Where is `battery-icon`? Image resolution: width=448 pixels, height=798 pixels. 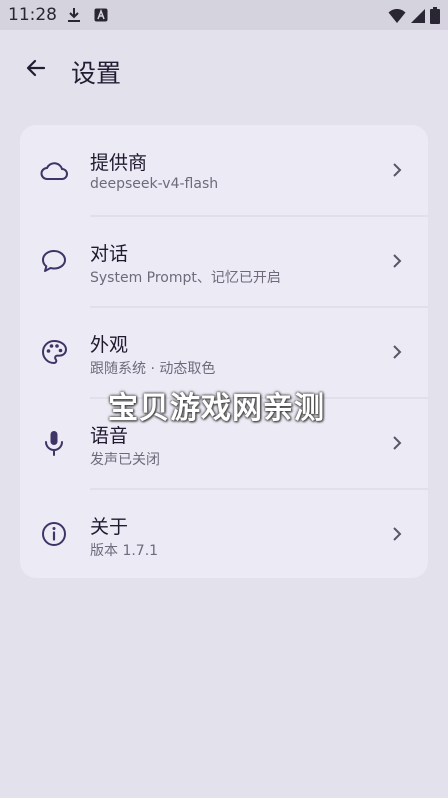 battery-icon is located at coordinates (435, 17).